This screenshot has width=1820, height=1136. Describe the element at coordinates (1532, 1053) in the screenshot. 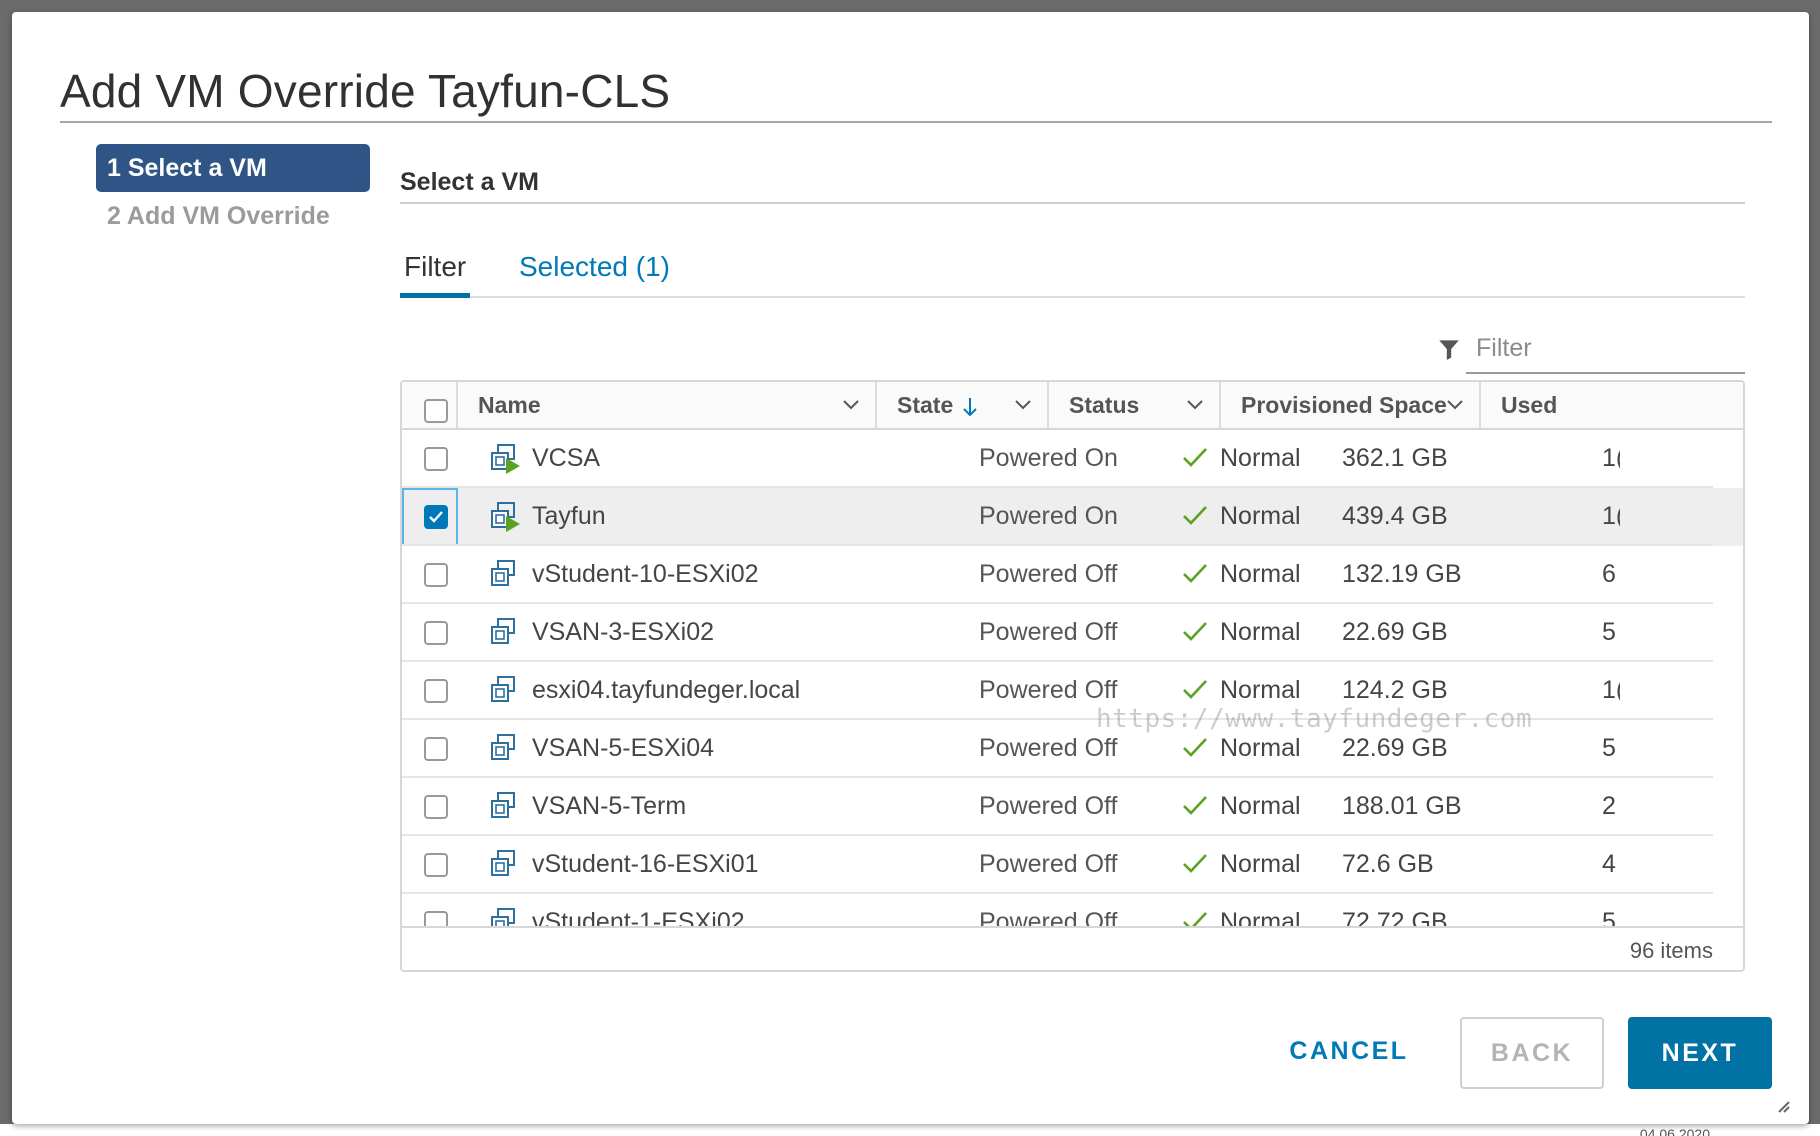

I see `back-button: BACK` at that location.